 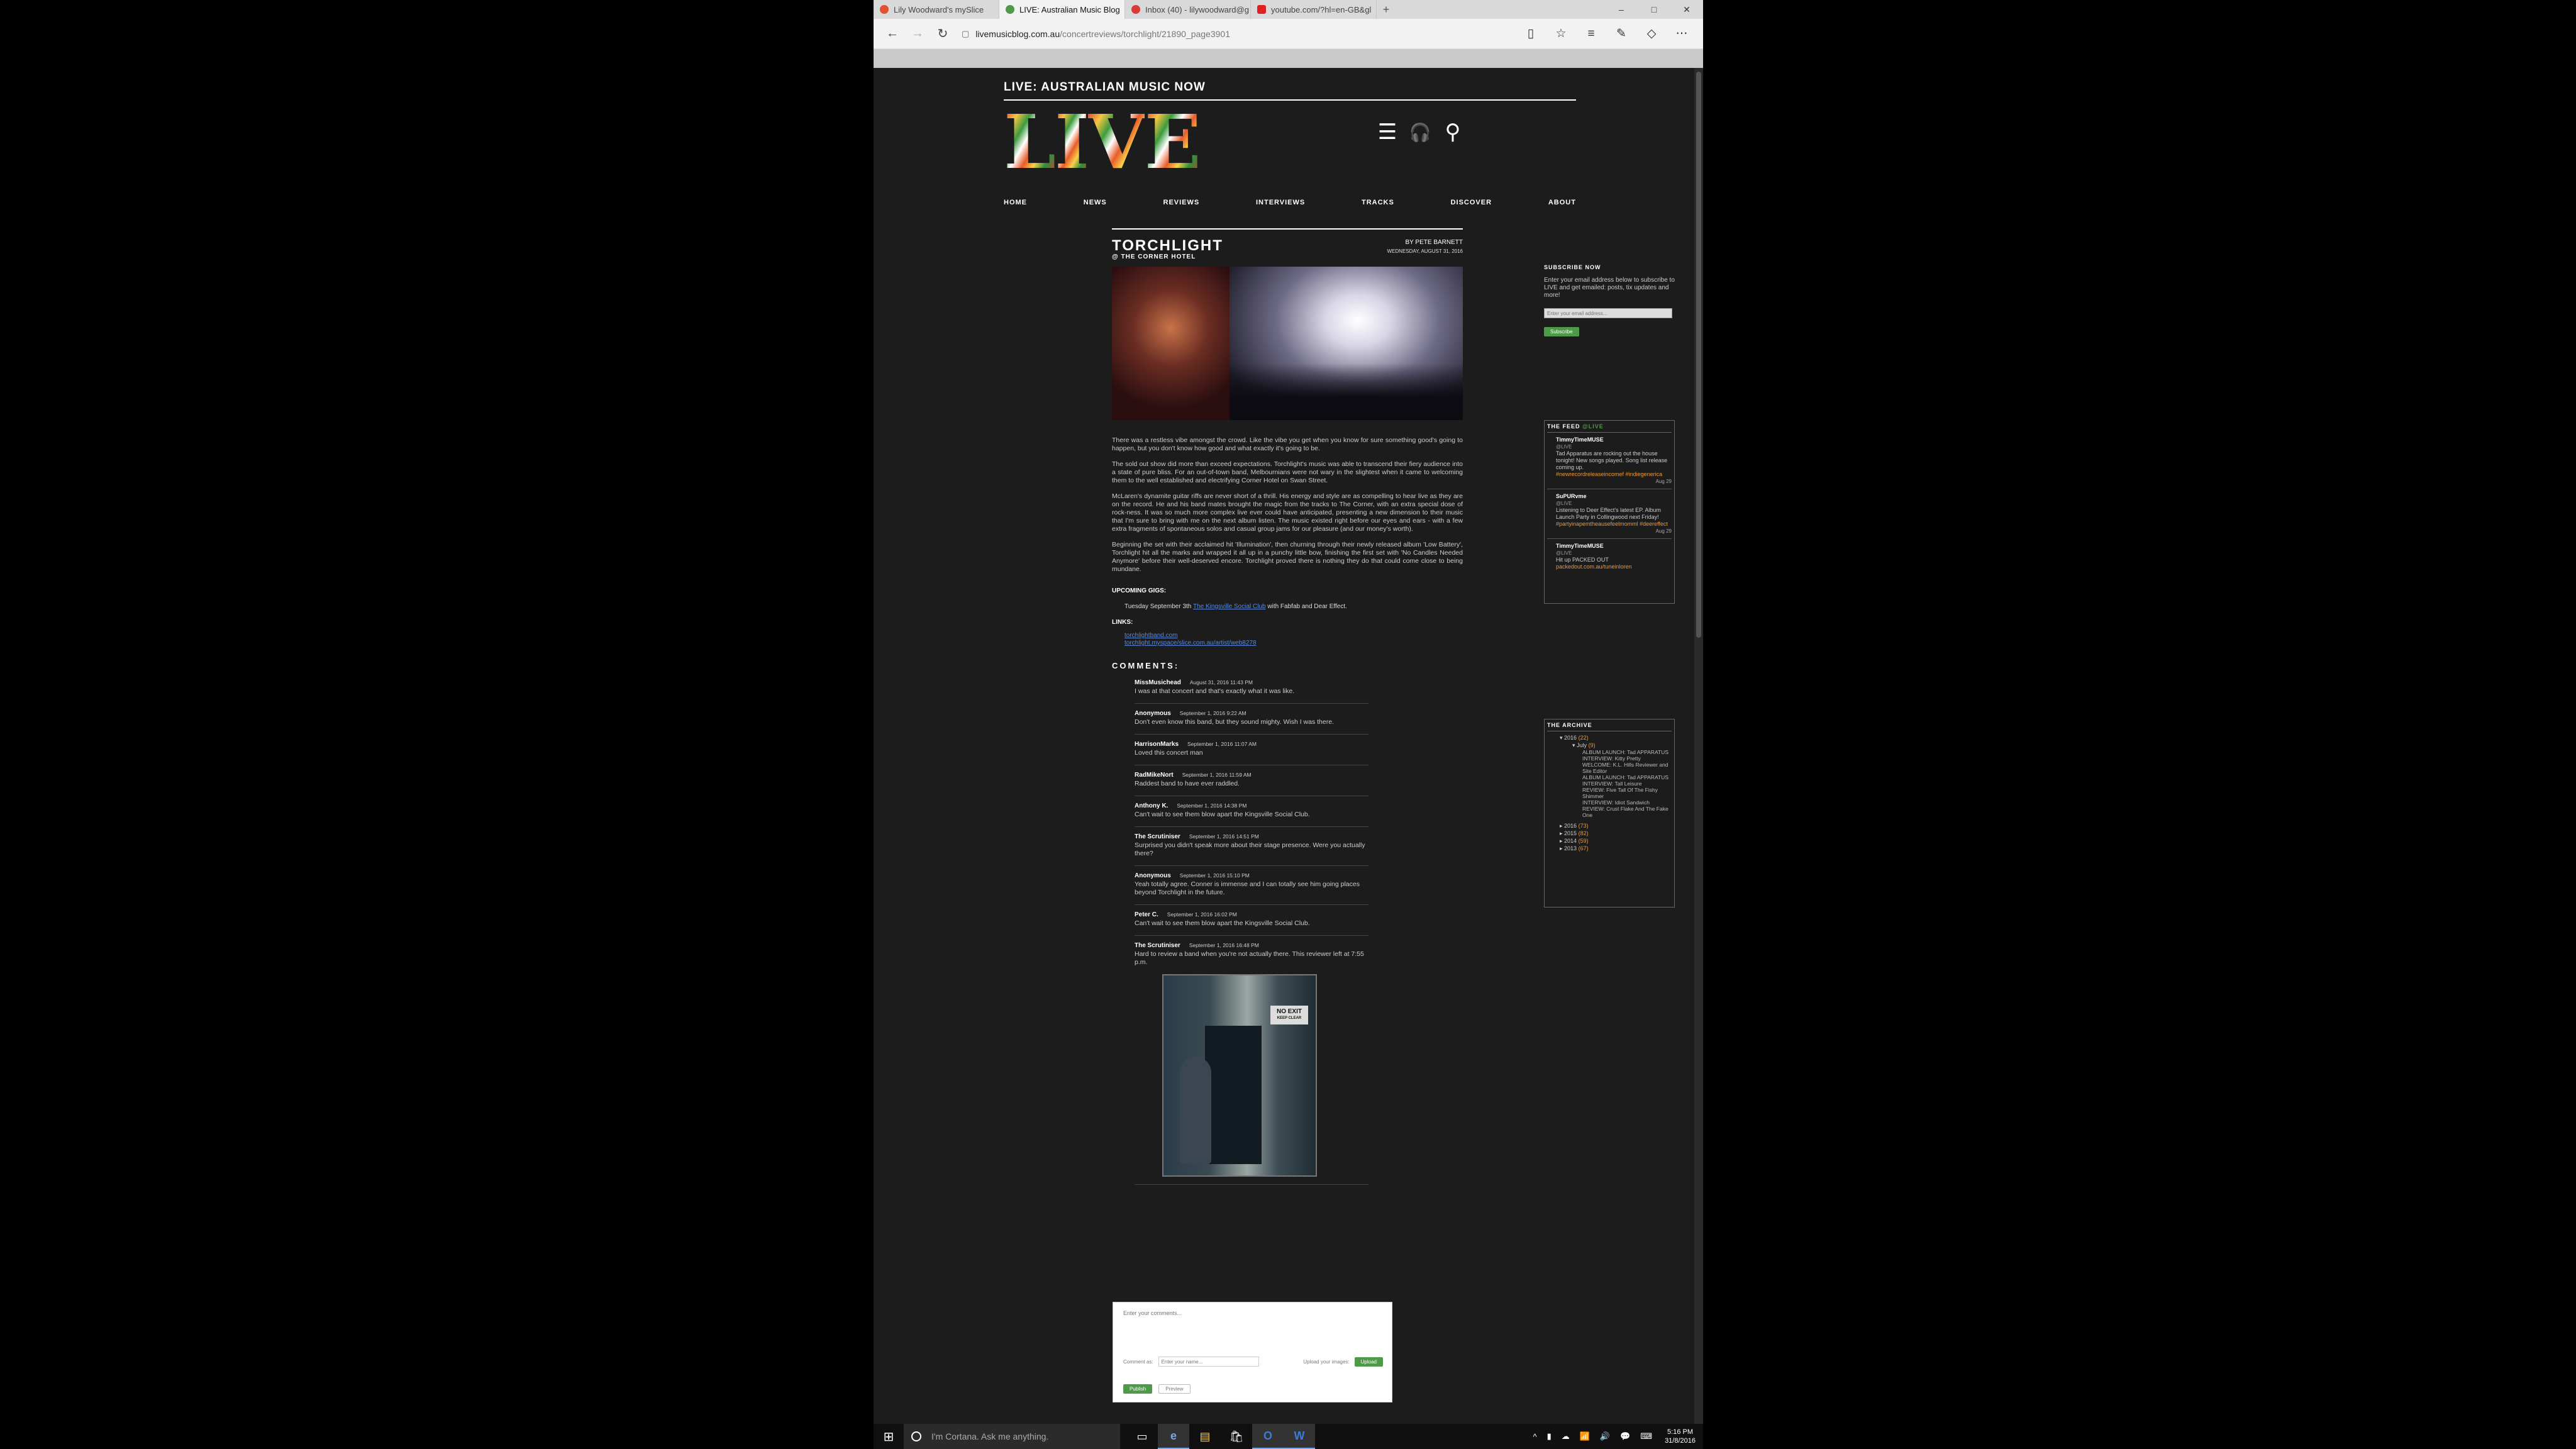 I want to click on share-icon: ◇, so click(x=1651, y=34).